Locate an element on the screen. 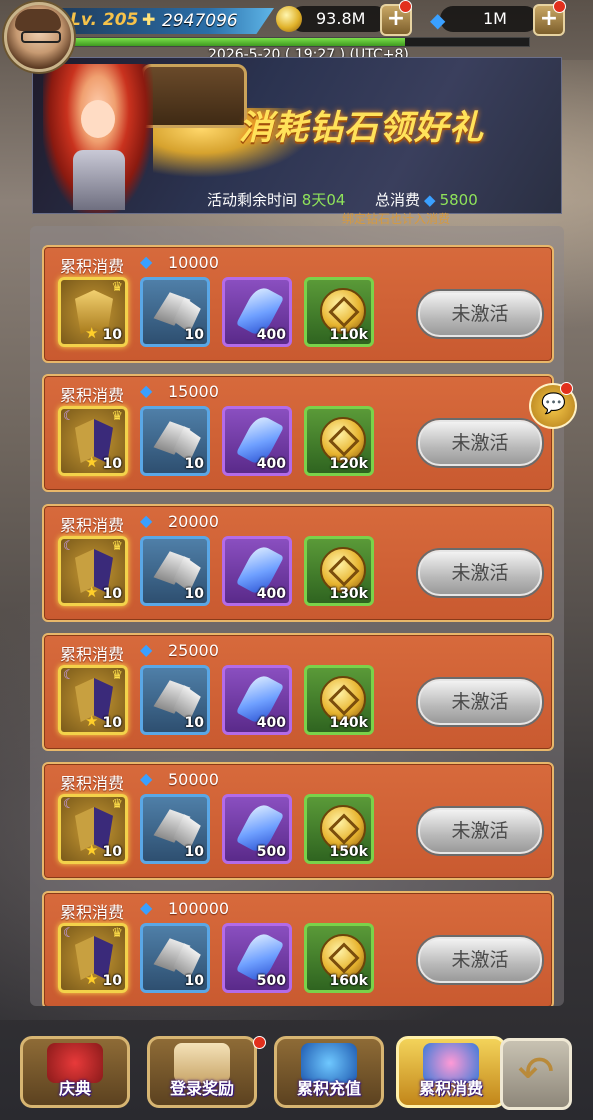 Image resolution: width=593 pixels, height=1120 pixels. combat-power: 2947096 is located at coordinates (200, 21).